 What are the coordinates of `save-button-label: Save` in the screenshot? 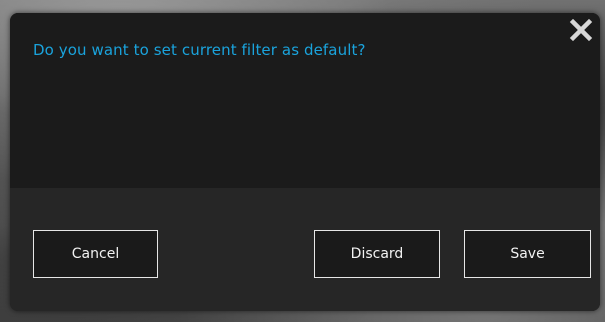 It's located at (527, 254).